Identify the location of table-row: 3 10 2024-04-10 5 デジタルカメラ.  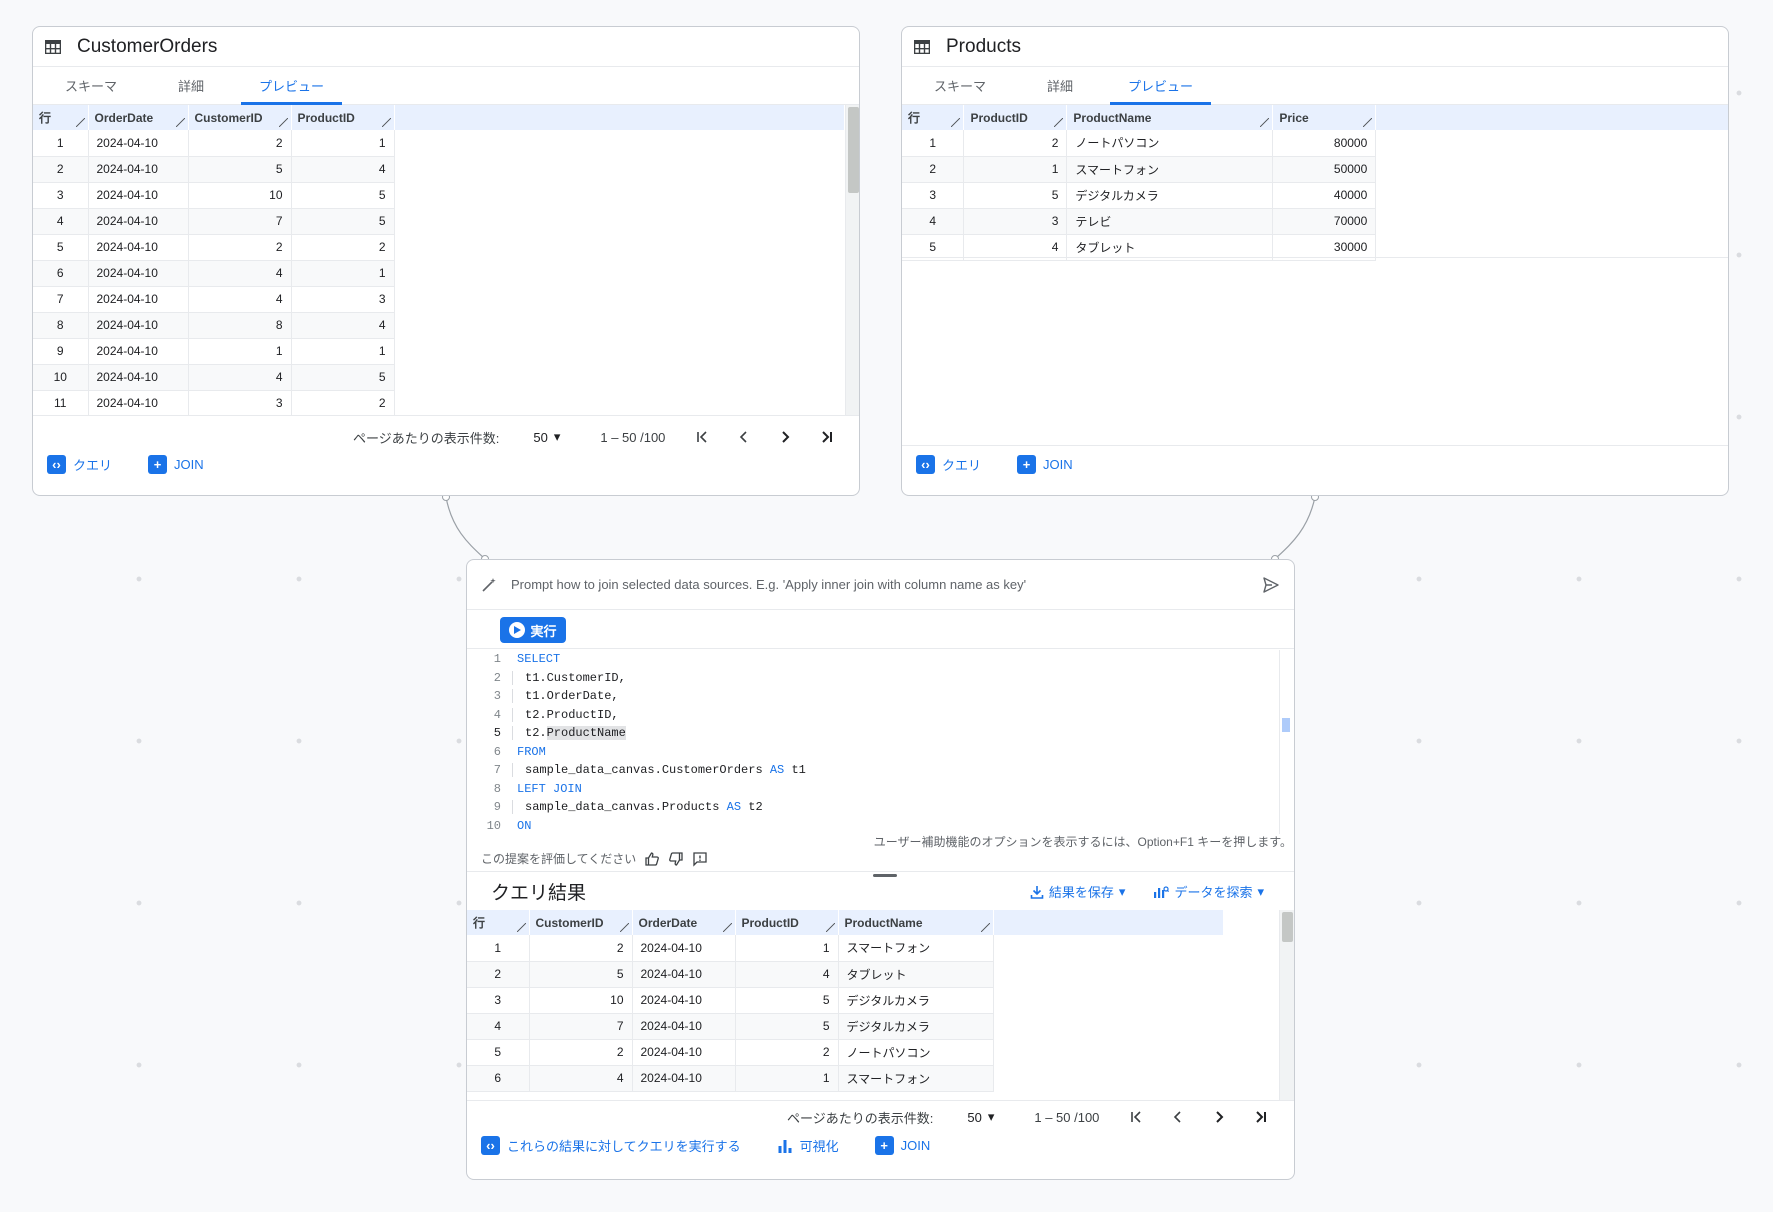
(845, 1000).